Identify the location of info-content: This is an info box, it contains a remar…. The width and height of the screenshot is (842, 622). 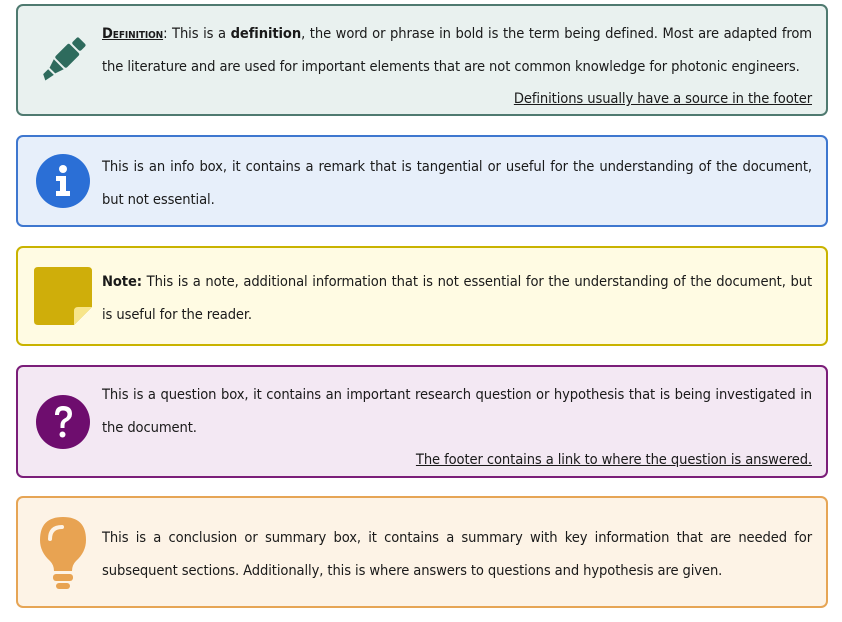
(457, 183).